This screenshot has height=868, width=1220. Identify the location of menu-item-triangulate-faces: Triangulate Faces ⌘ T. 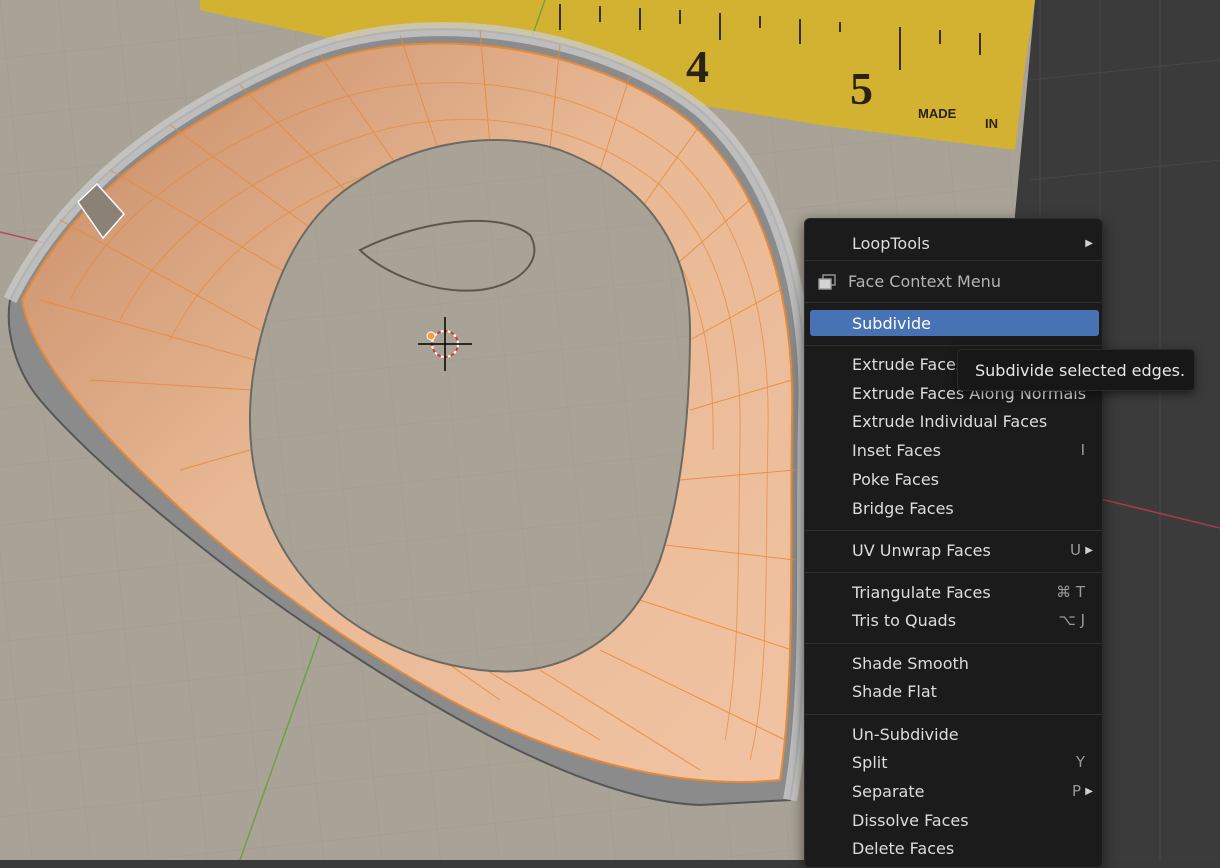
(954, 592).